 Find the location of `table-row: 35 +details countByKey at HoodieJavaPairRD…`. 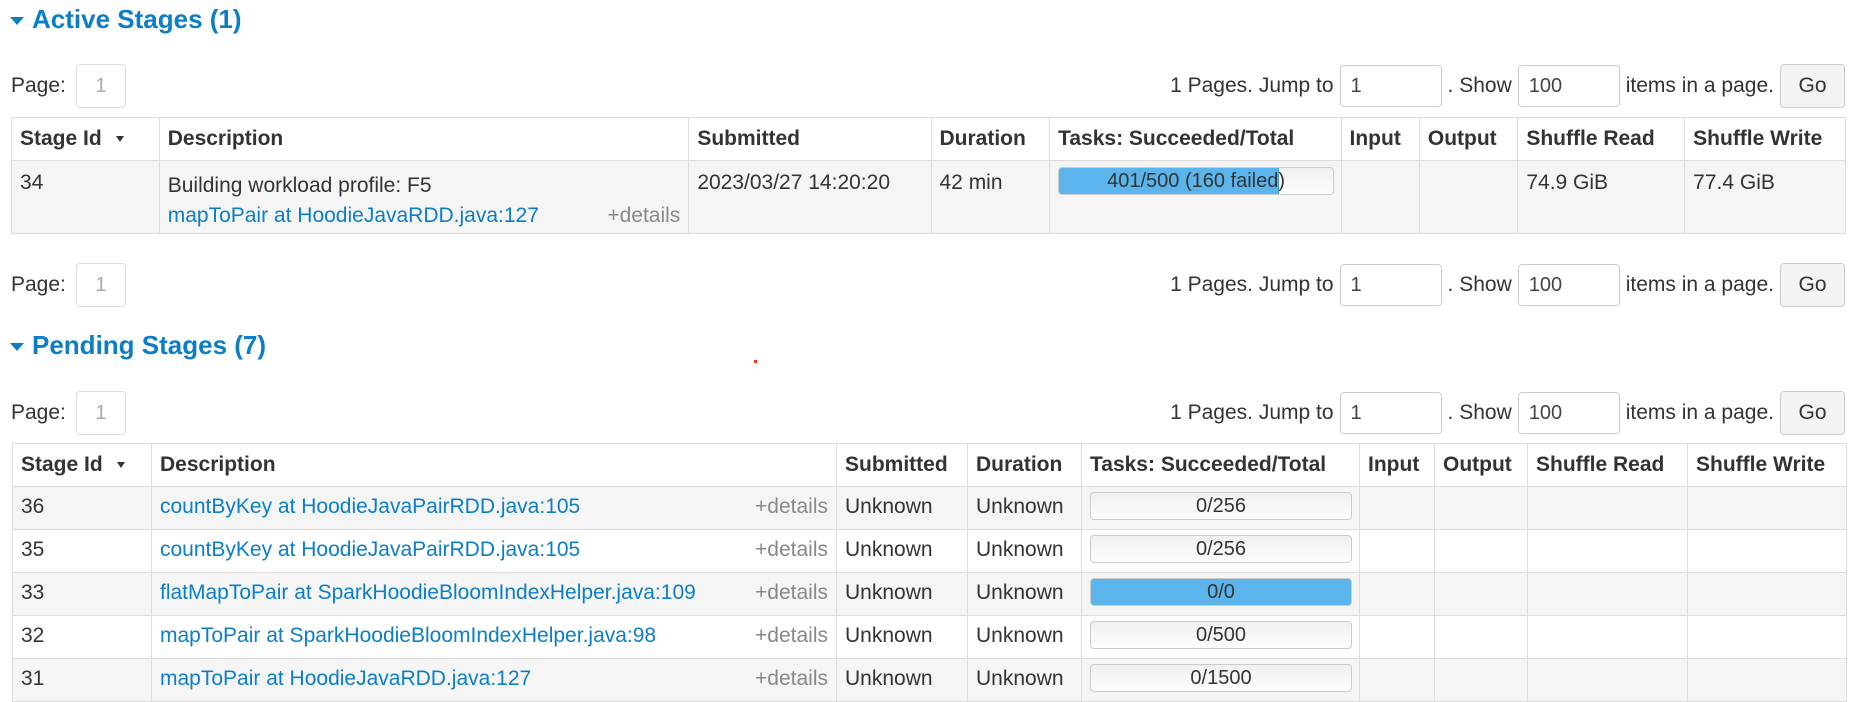

table-row: 35 +details countByKey at HoodieJavaPairRD… is located at coordinates (929, 551).